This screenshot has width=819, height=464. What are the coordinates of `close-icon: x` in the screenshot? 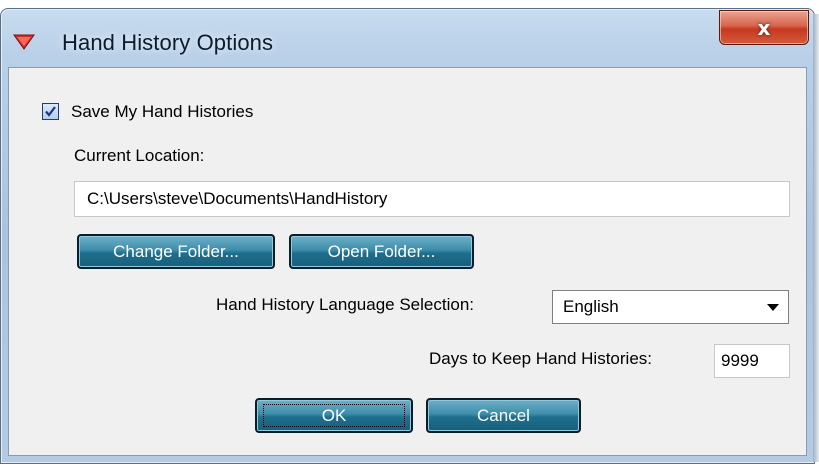 It's located at (764, 27).